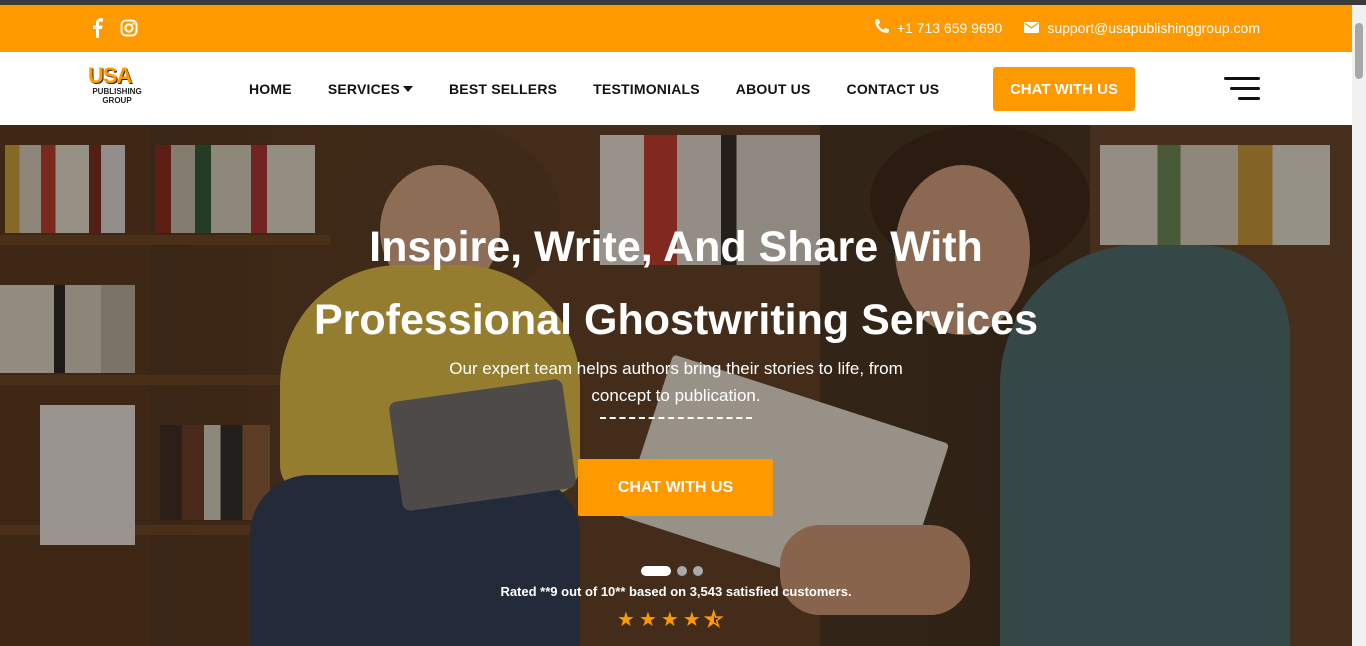 The width and height of the screenshot is (1366, 646). I want to click on slider-dots, so click(672, 571).